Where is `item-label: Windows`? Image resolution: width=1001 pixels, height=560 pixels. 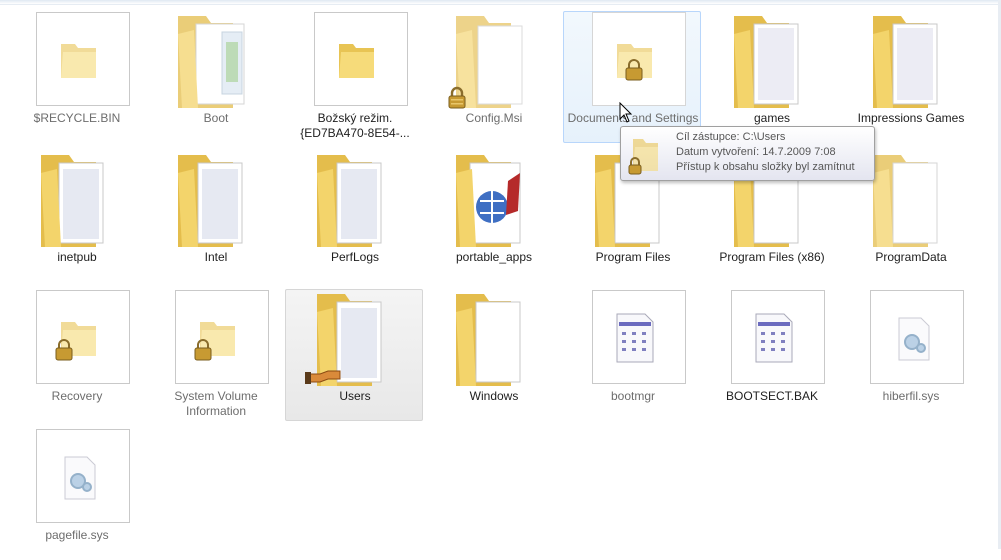 item-label: Windows is located at coordinates (494, 396).